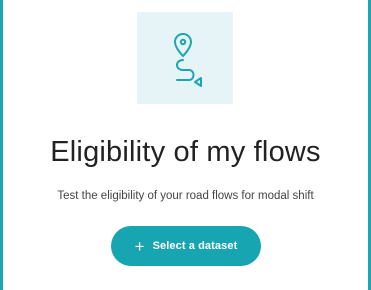  Describe the element at coordinates (183, 42) in the screenshot. I see `pin-dot` at that location.